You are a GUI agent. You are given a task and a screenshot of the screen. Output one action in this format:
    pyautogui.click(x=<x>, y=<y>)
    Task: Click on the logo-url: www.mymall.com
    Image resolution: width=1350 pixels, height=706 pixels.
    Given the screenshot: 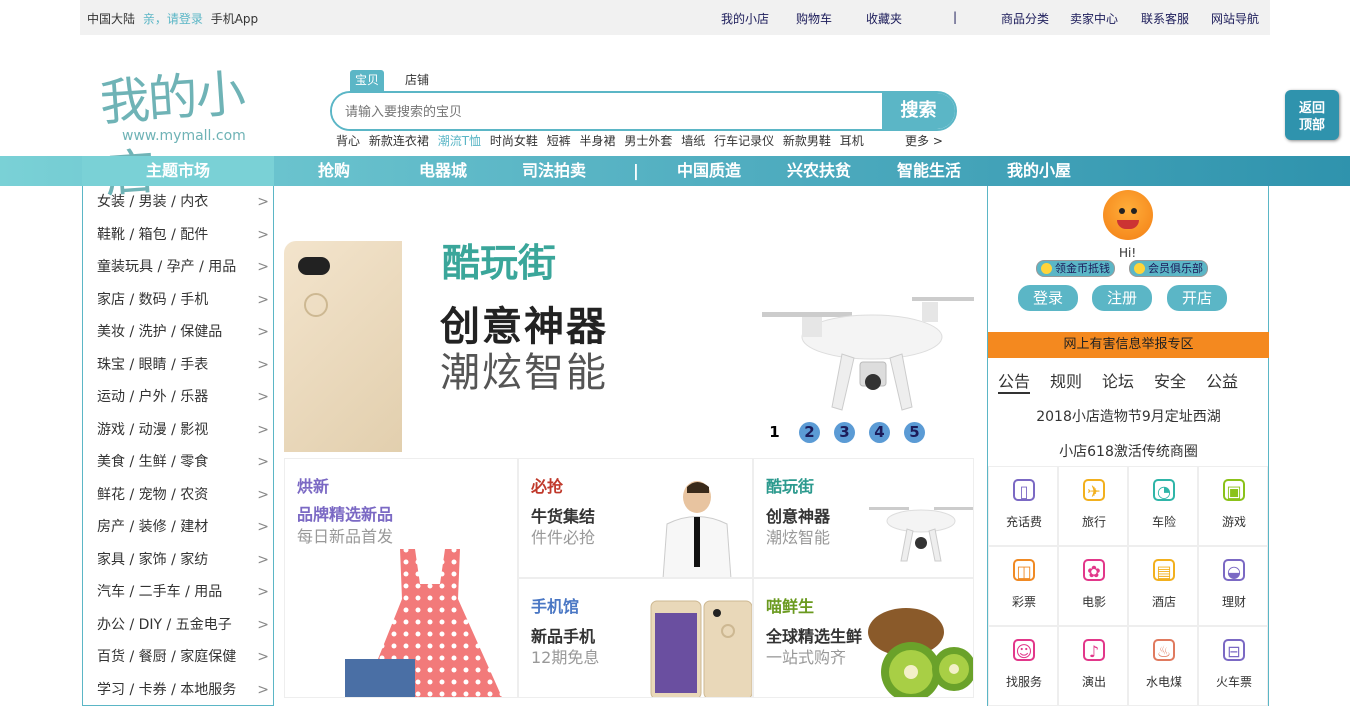 What is the action you would take?
    pyautogui.click(x=184, y=136)
    